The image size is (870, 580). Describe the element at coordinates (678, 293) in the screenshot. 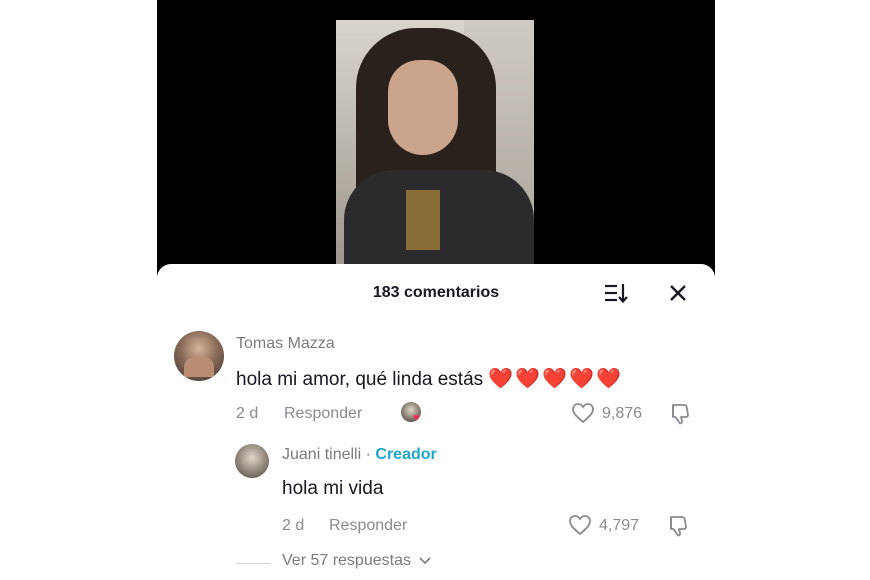

I see `close-icon` at that location.